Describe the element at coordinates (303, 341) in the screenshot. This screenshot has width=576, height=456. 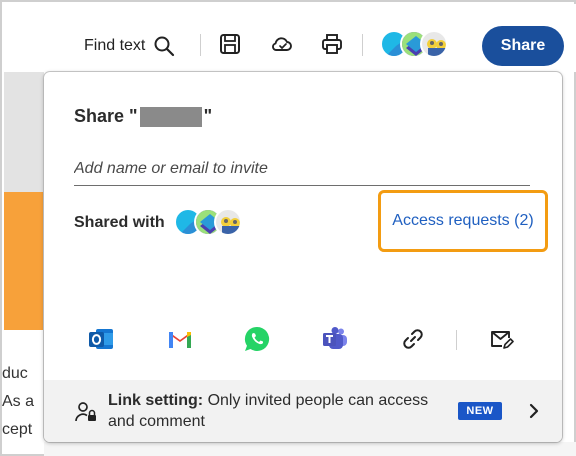
I see `share-apps-row` at that location.